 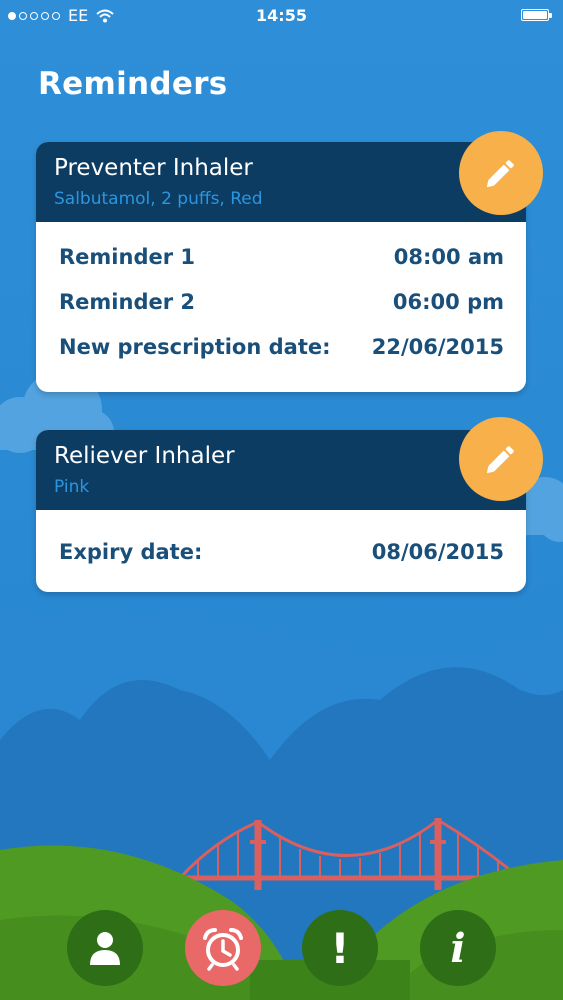 What do you see at coordinates (437, 552) in the screenshot?
I see `row-value: 08/06/2015` at bounding box center [437, 552].